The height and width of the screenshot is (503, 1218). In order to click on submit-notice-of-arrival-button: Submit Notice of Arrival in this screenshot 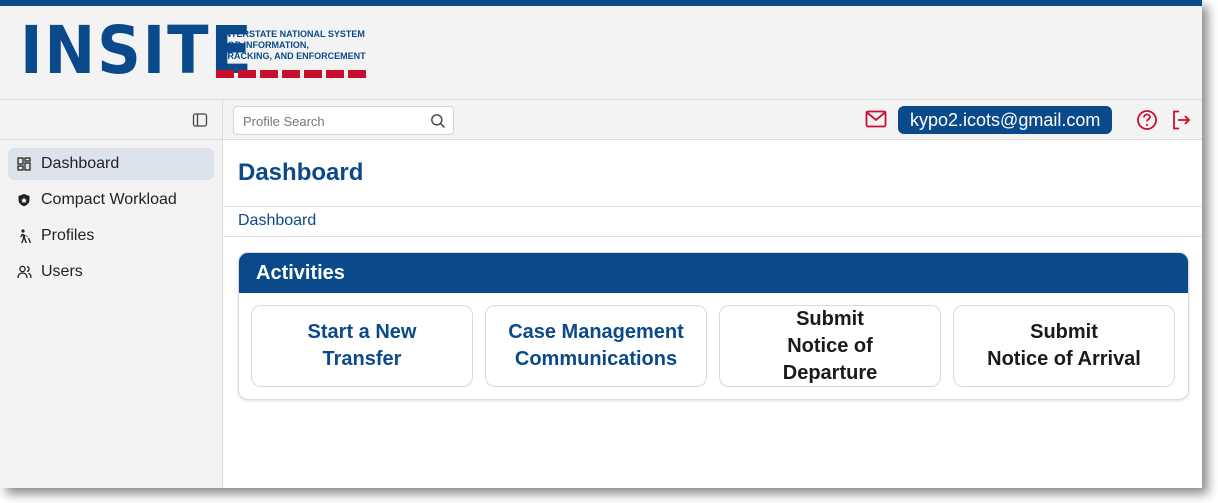, I will do `click(1064, 346)`.